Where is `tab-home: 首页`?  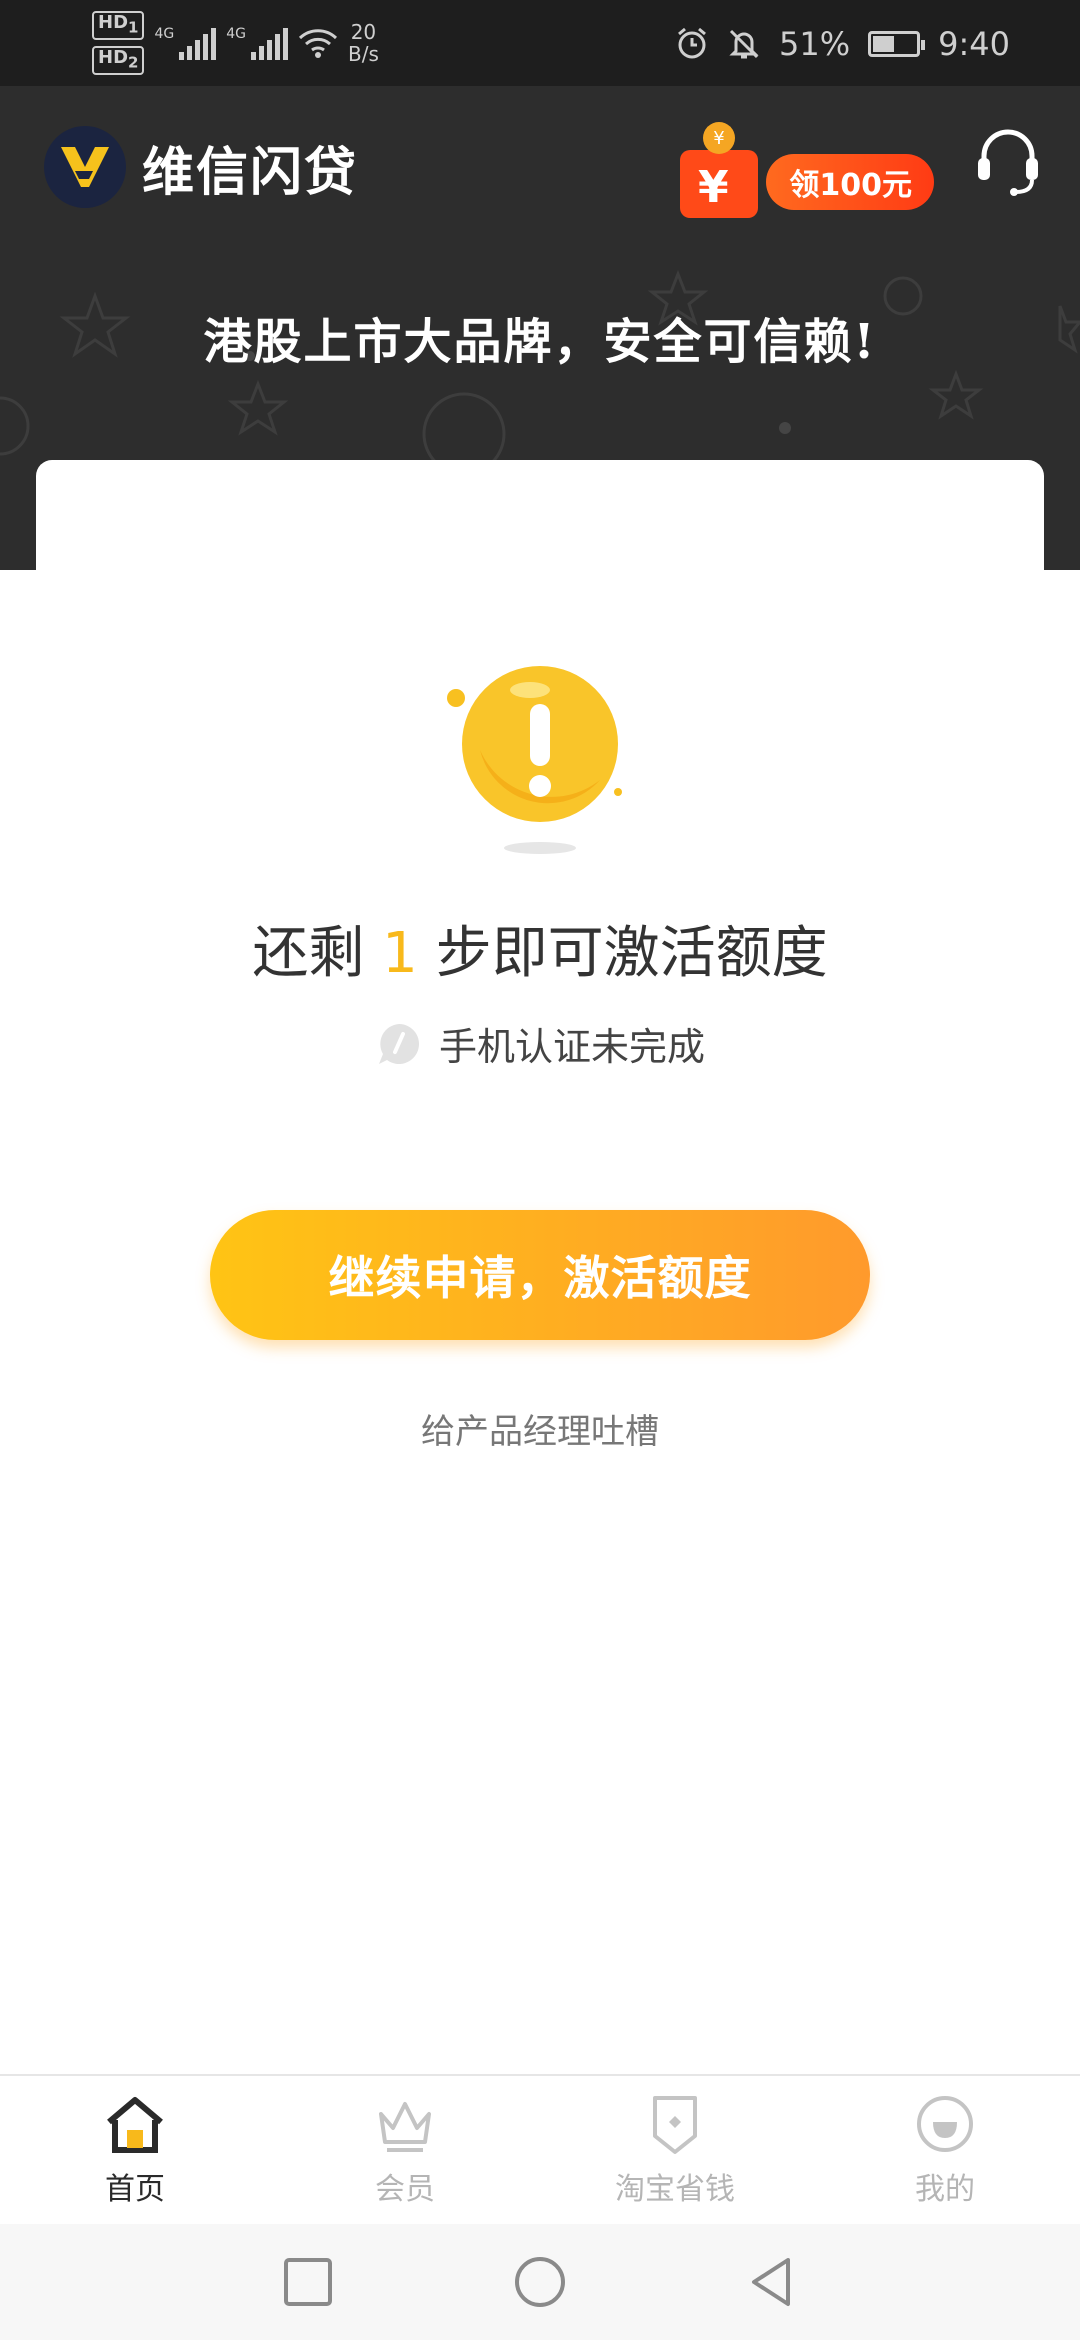
tab-home: 首页 is located at coordinates (135, 2151).